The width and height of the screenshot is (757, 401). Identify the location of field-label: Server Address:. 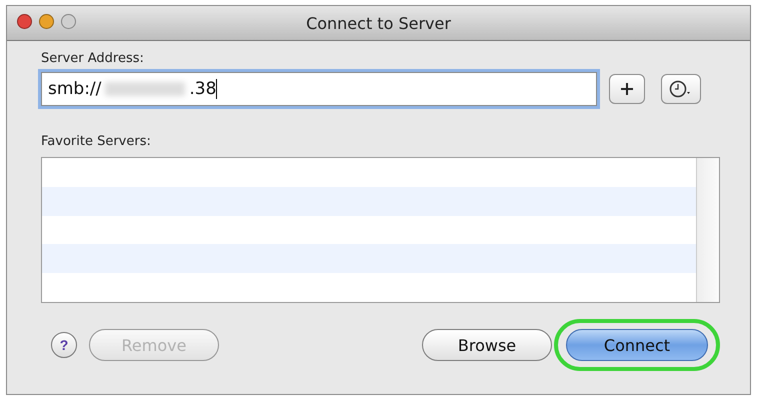
(92, 58).